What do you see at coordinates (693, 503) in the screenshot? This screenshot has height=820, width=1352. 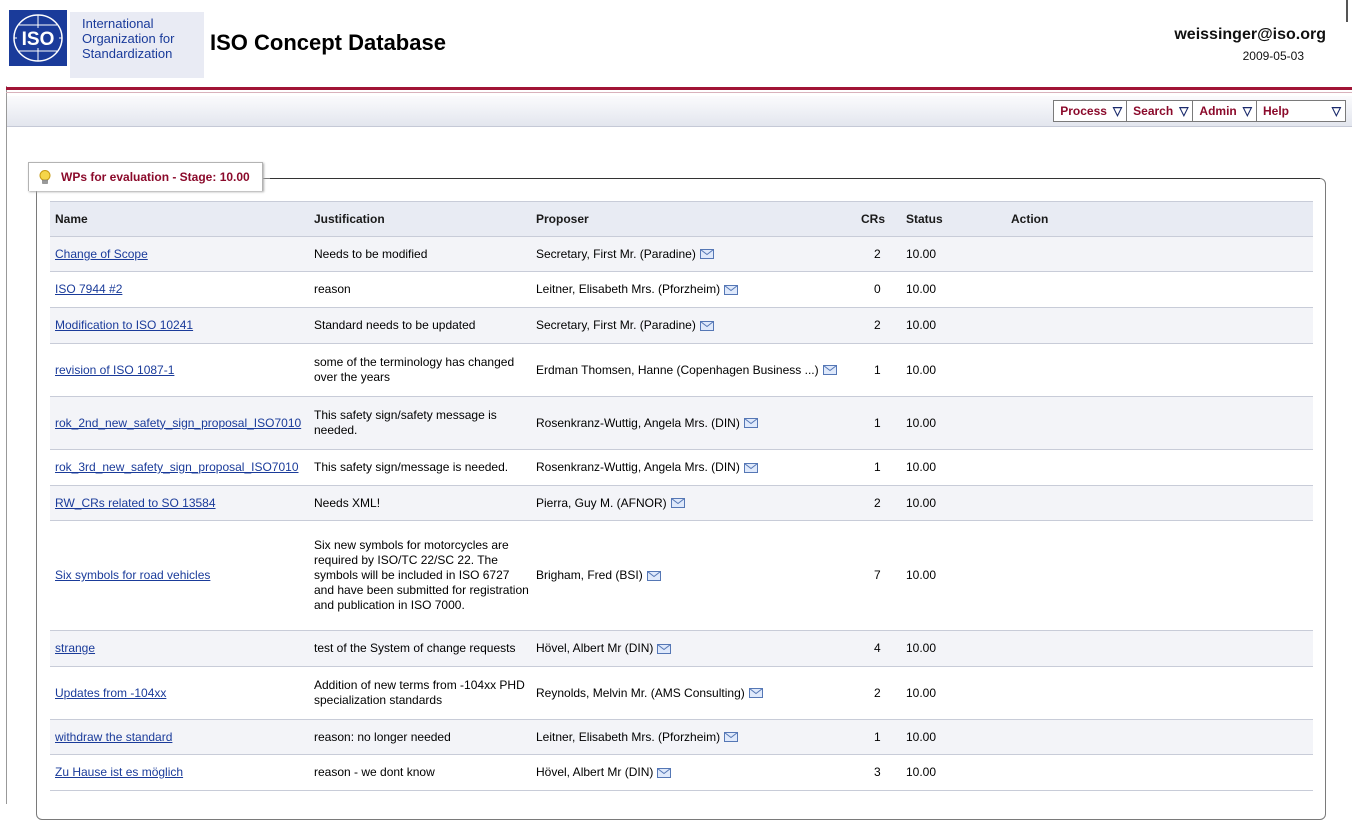 I see `cell-proposer: Pierra, Guy M. (AFNOR)` at bounding box center [693, 503].